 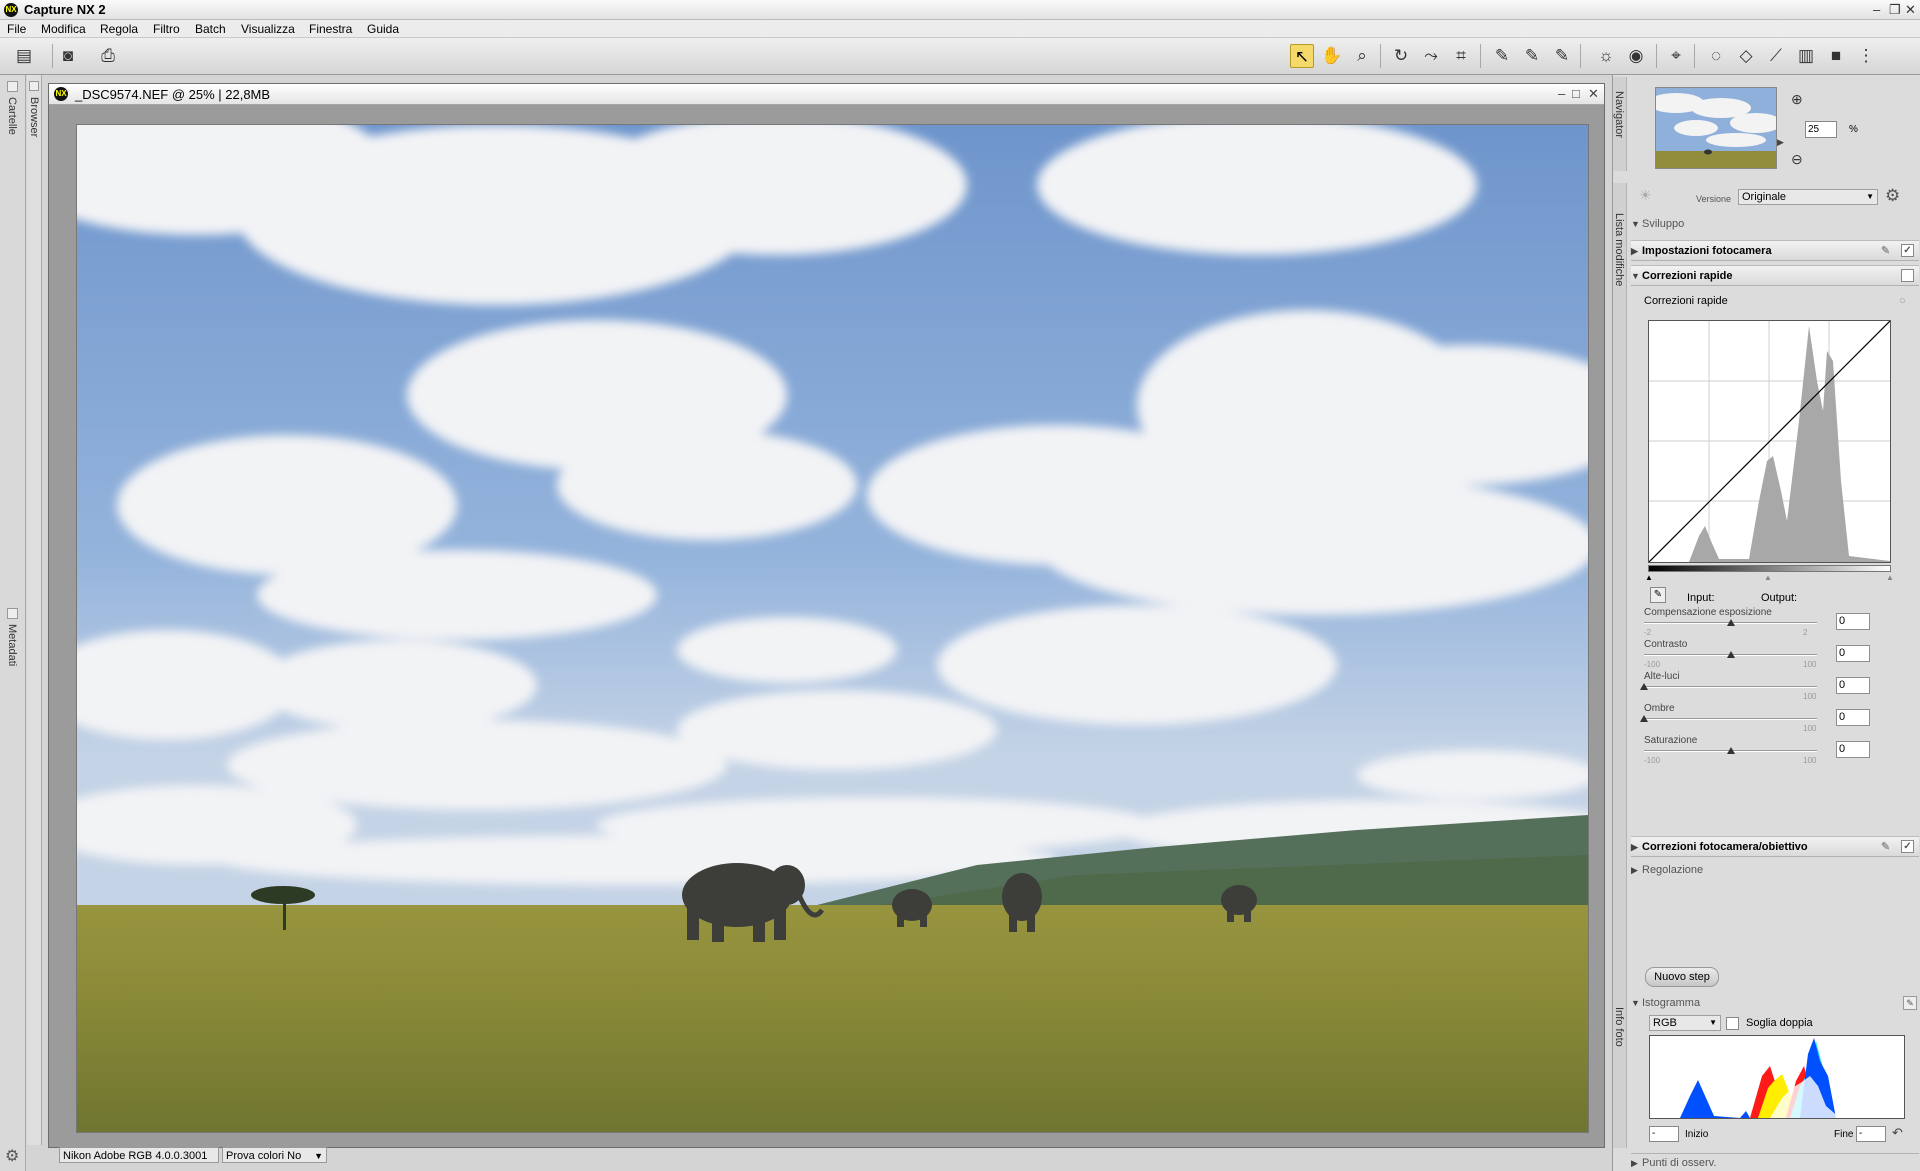 What do you see at coordinates (1593, 94) in the screenshot?
I see `doc-close-button: ✕` at bounding box center [1593, 94].